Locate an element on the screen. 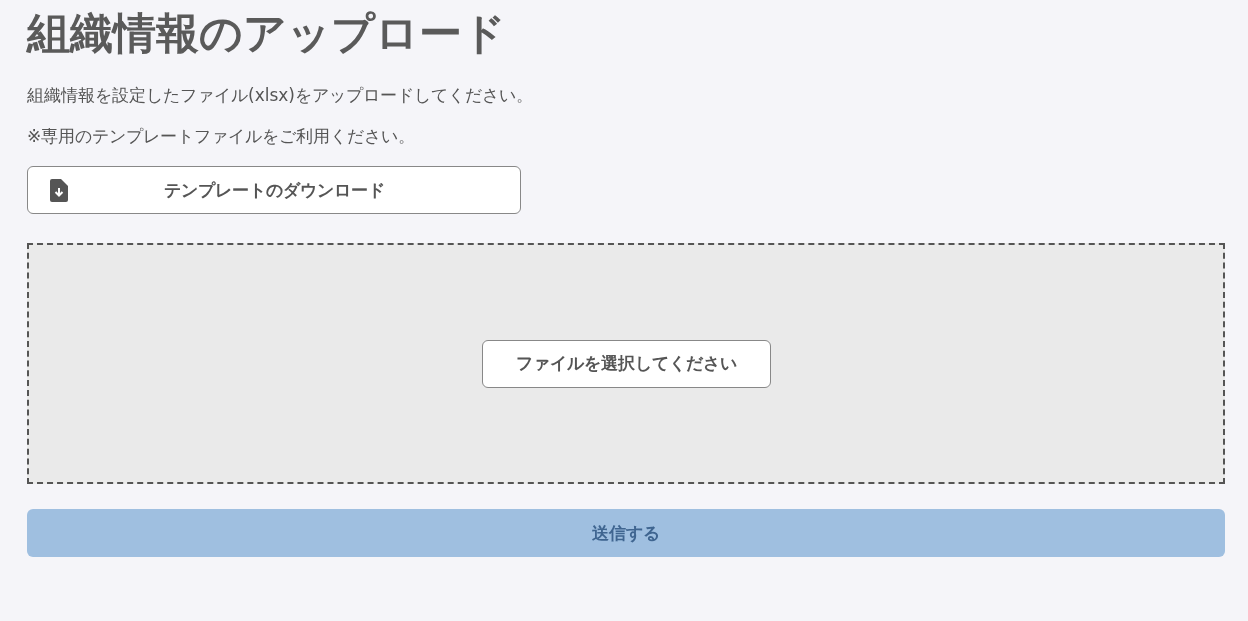 The width and height of the screenshot is (1248, 621). file-select-button: ファイルを選択してください is located at coordinates (626, 363).